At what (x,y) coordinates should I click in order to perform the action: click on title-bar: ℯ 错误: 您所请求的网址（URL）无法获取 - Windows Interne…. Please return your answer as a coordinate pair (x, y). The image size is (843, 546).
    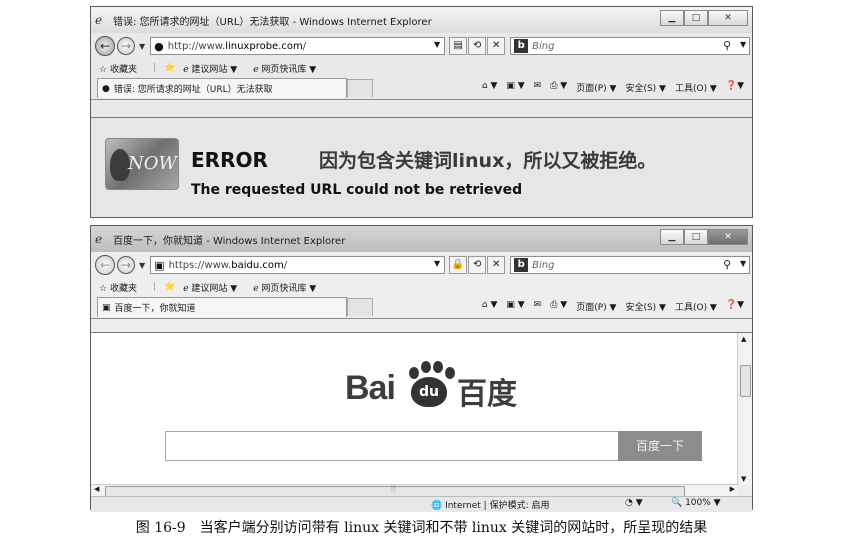
    Looking at the image, I should click on (421, 20).